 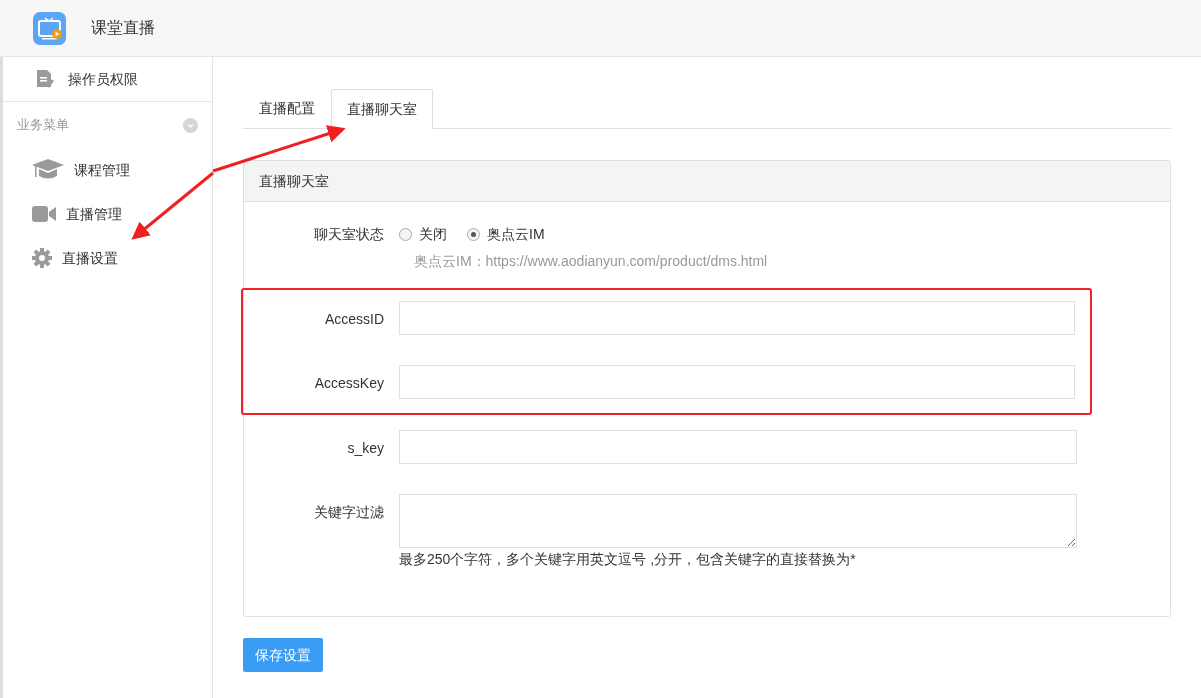 What do you see at coordinates (738, 521) in the screenshot?
I see `text-area` at bounding box center [738, 521].